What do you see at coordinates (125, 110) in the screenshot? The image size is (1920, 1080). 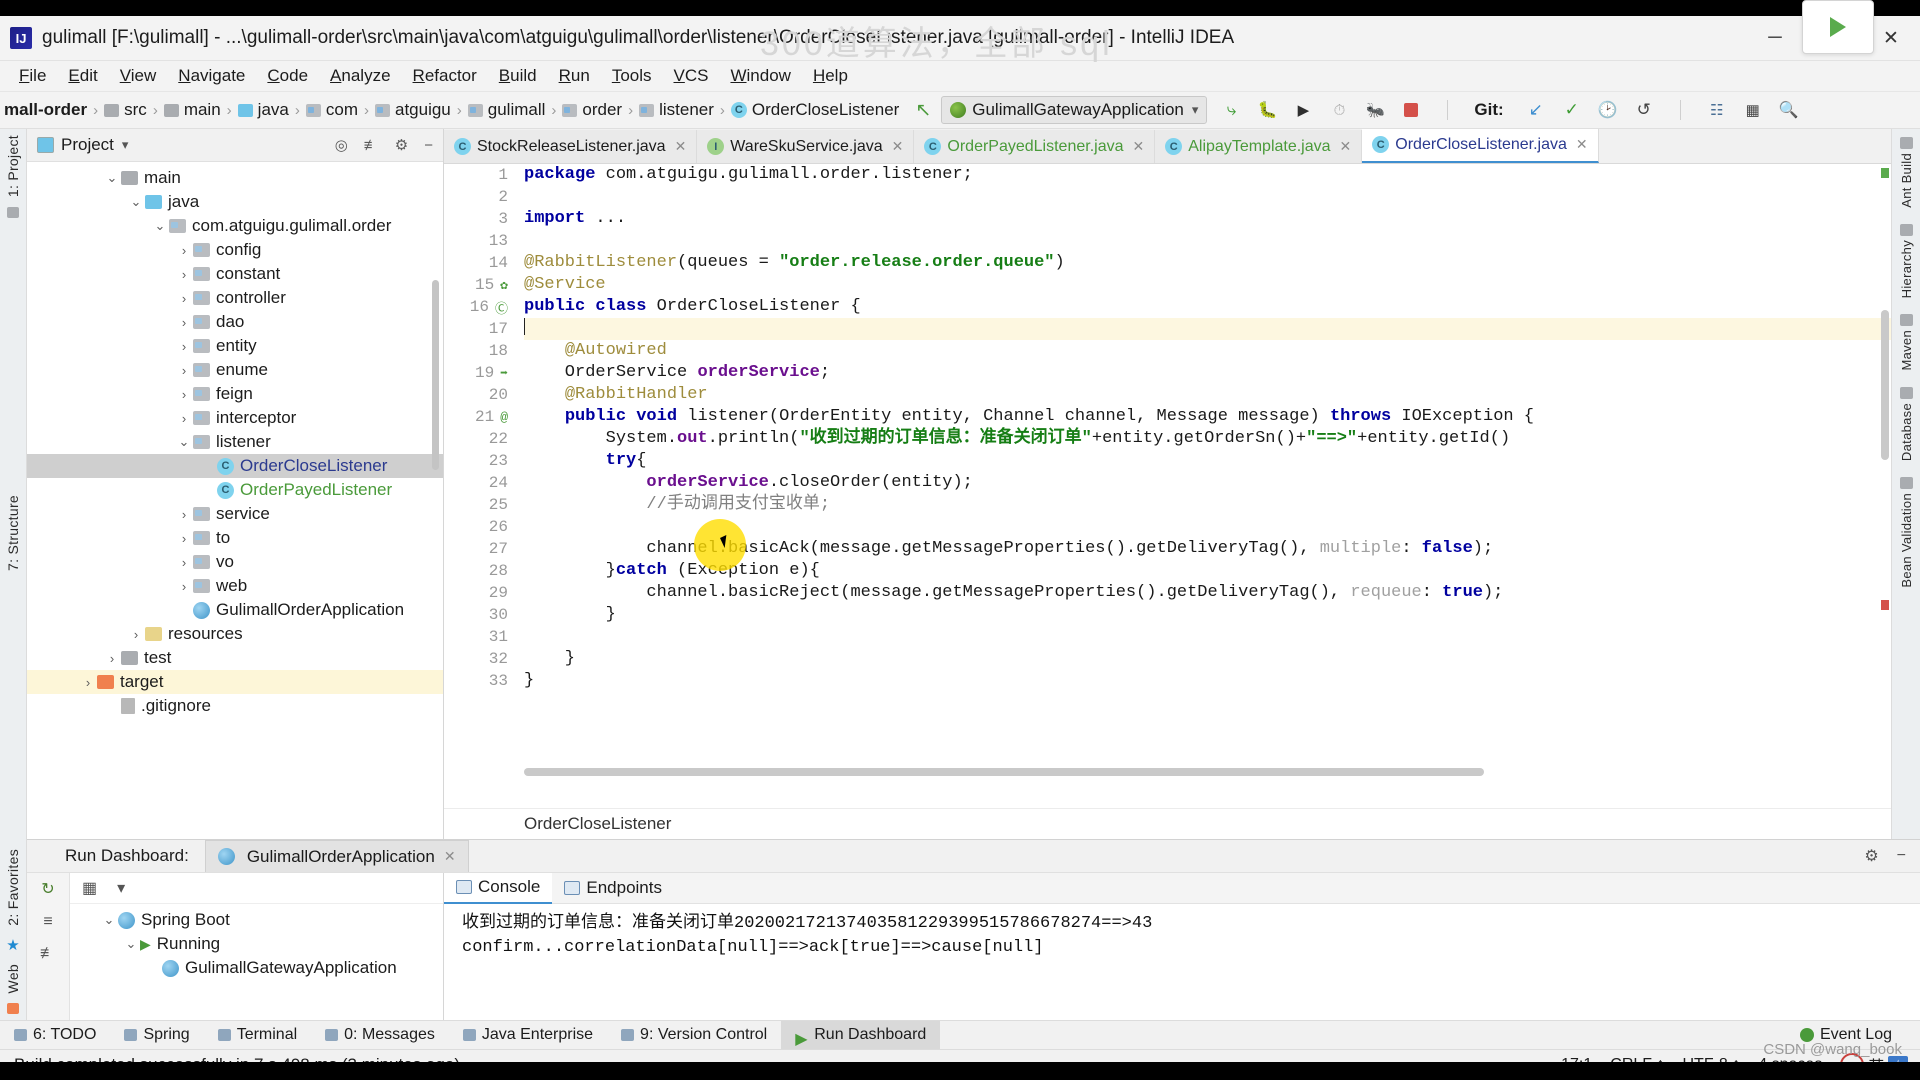 I see `breadcrumb-src: src` at bounding box center [125, 110].